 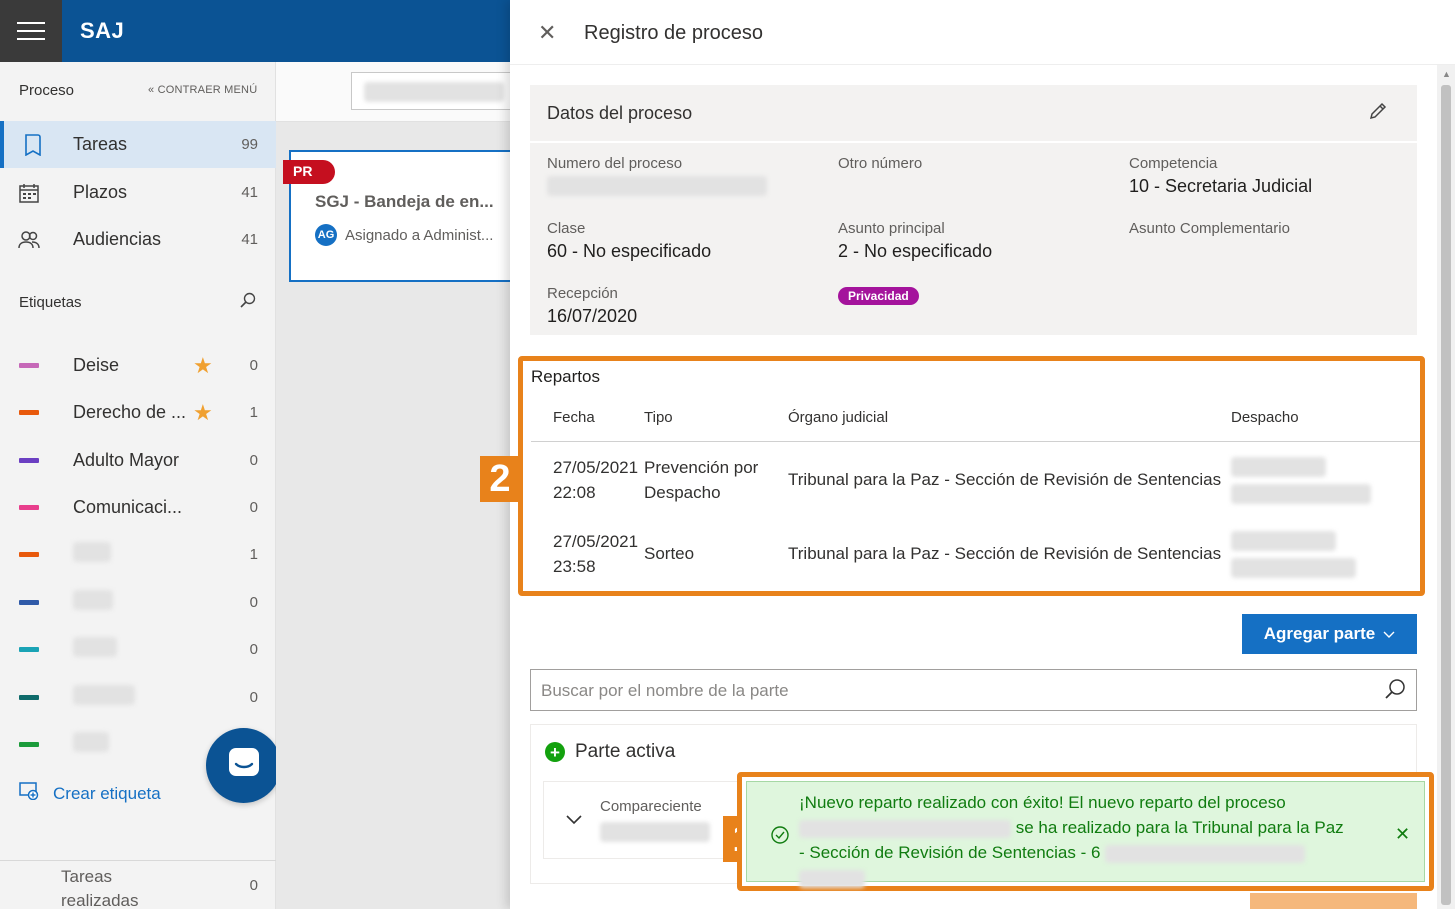 I want to click on create-tag-label: Crear etiqueta, so click(x=107, y=793).